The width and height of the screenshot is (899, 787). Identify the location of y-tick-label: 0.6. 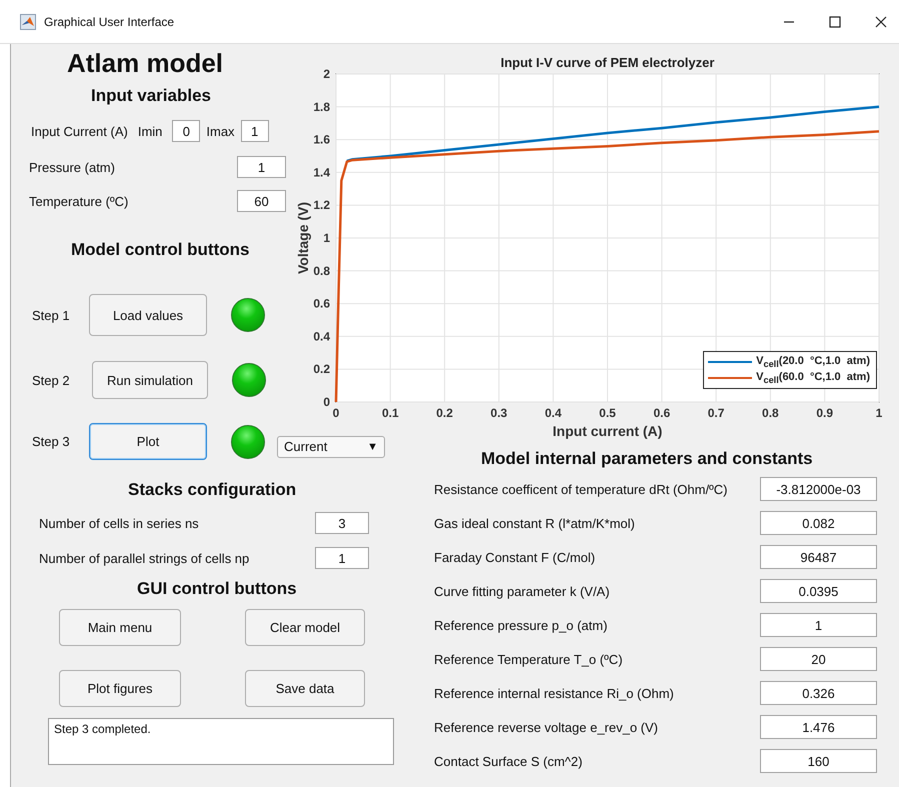
(321, 303).